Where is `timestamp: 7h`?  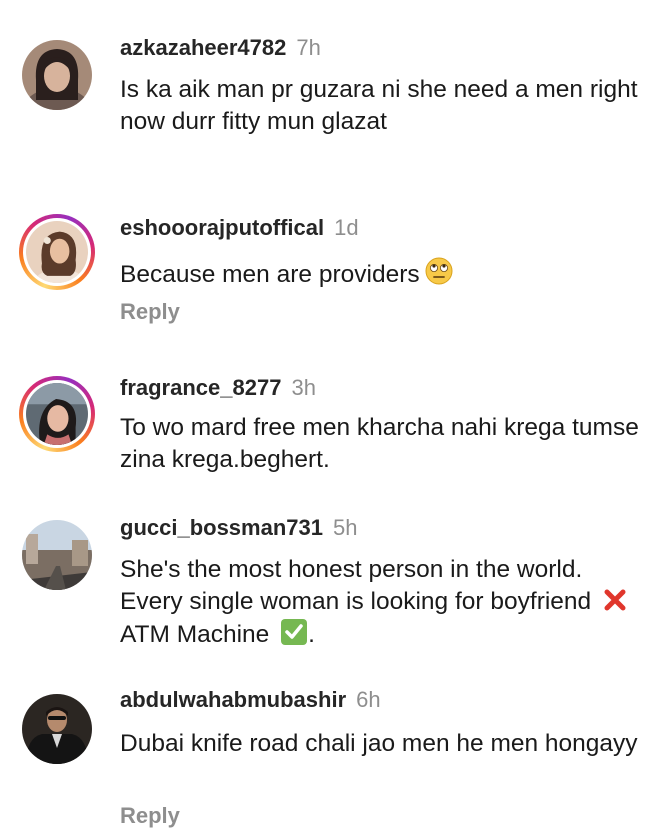 timestamp: 7h is located at coordinates (308, 47).